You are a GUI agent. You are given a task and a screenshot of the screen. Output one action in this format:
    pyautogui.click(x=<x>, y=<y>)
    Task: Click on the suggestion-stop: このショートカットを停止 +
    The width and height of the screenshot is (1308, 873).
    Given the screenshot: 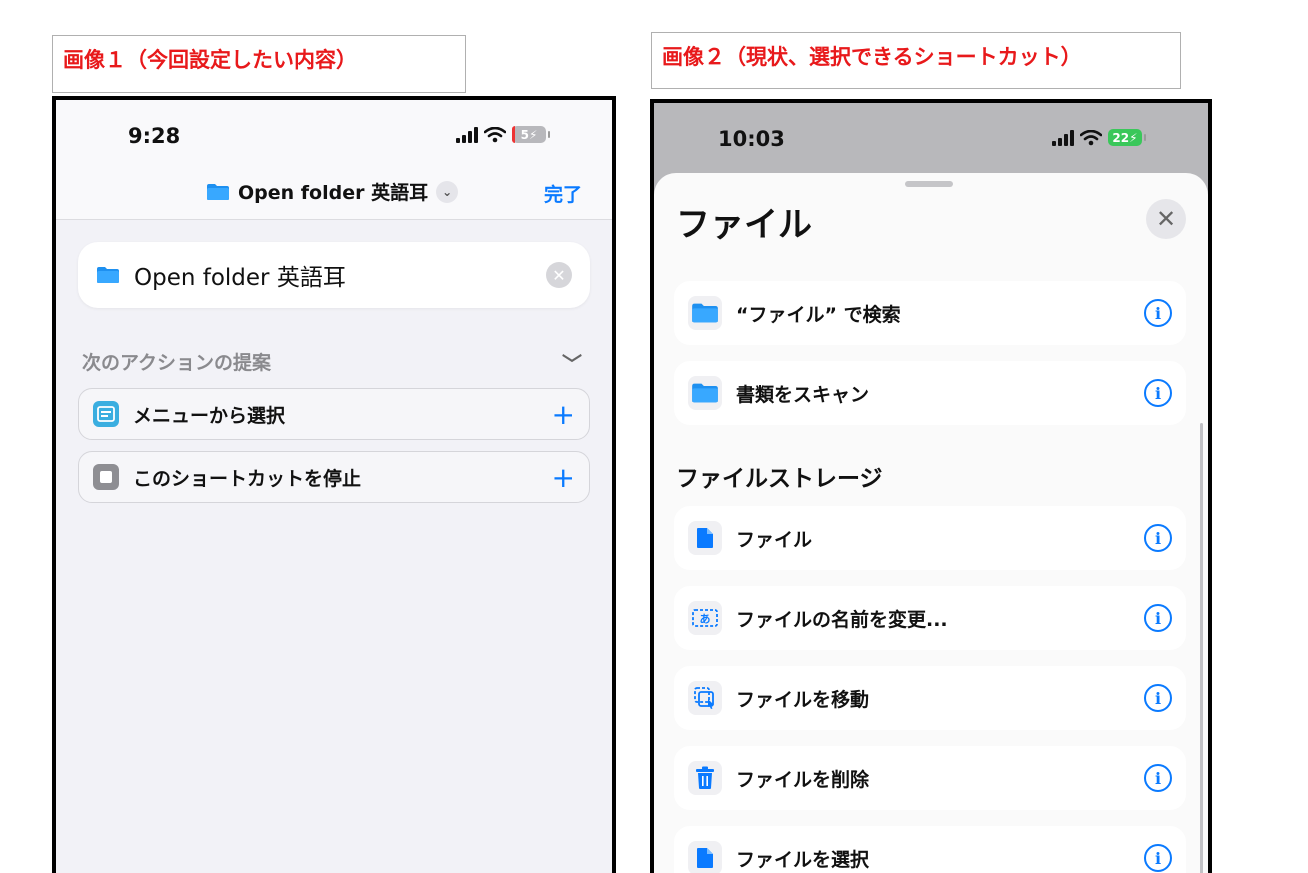 What is the action you would take?
    pyautogui.click(x=334, y=477)
    